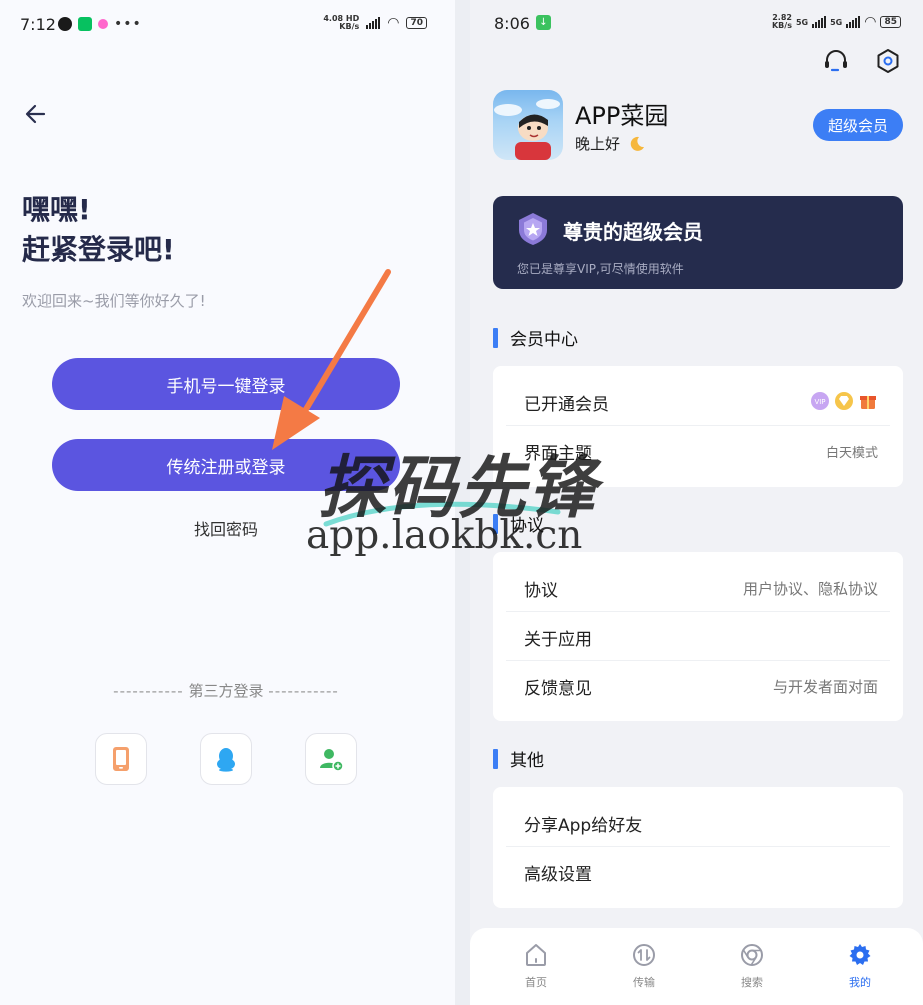  I want to click on svg-text: VIP, so click(819, 402).